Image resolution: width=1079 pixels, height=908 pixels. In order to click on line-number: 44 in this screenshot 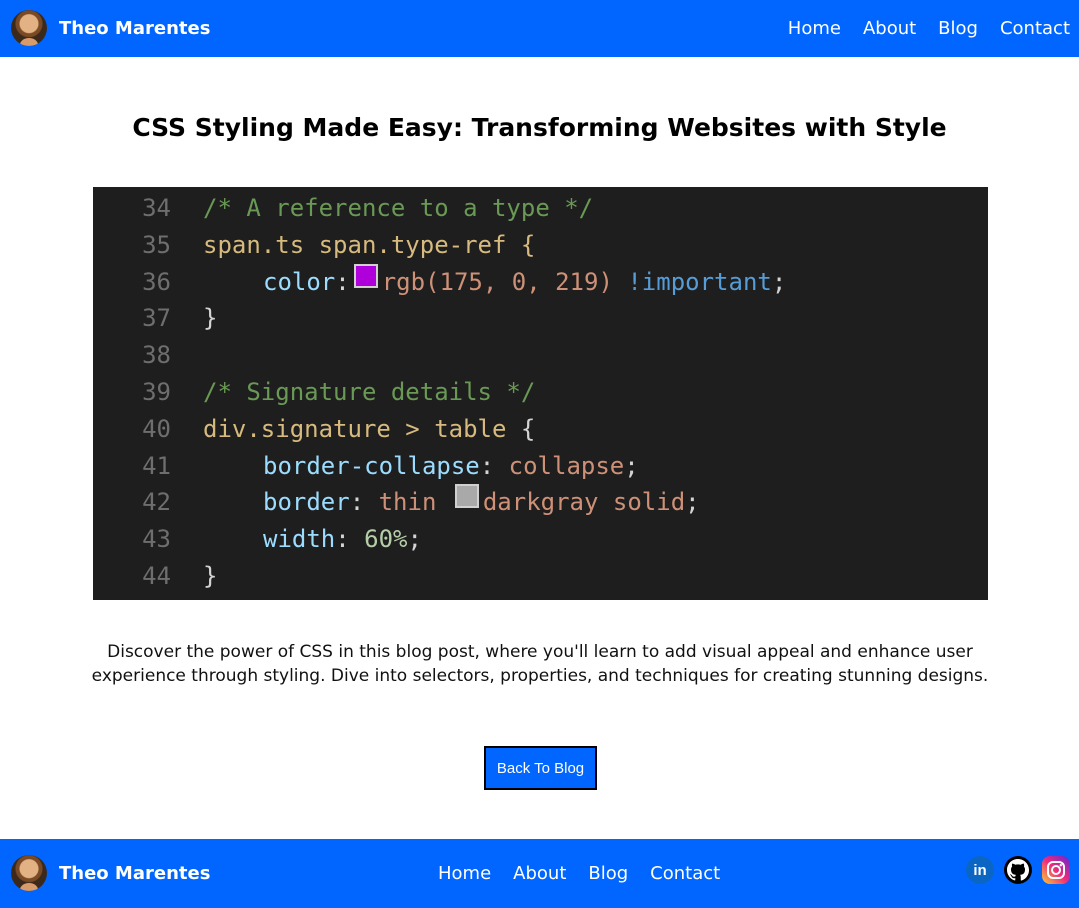, I will do `click(156, 575)`.